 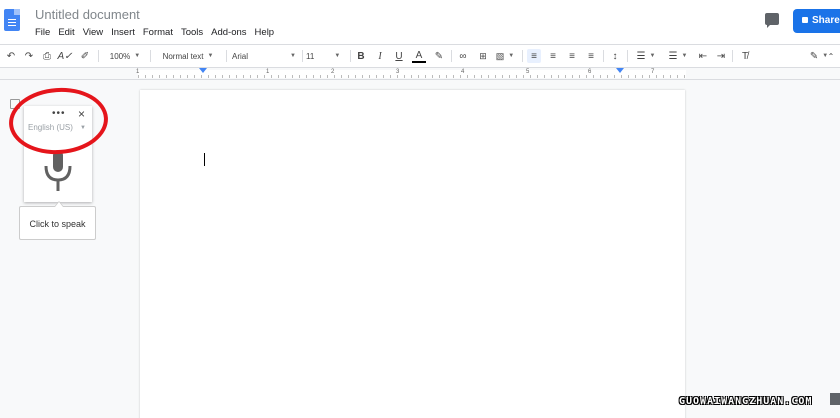 I want to click on text-cursor, so click(x=204, y=159).